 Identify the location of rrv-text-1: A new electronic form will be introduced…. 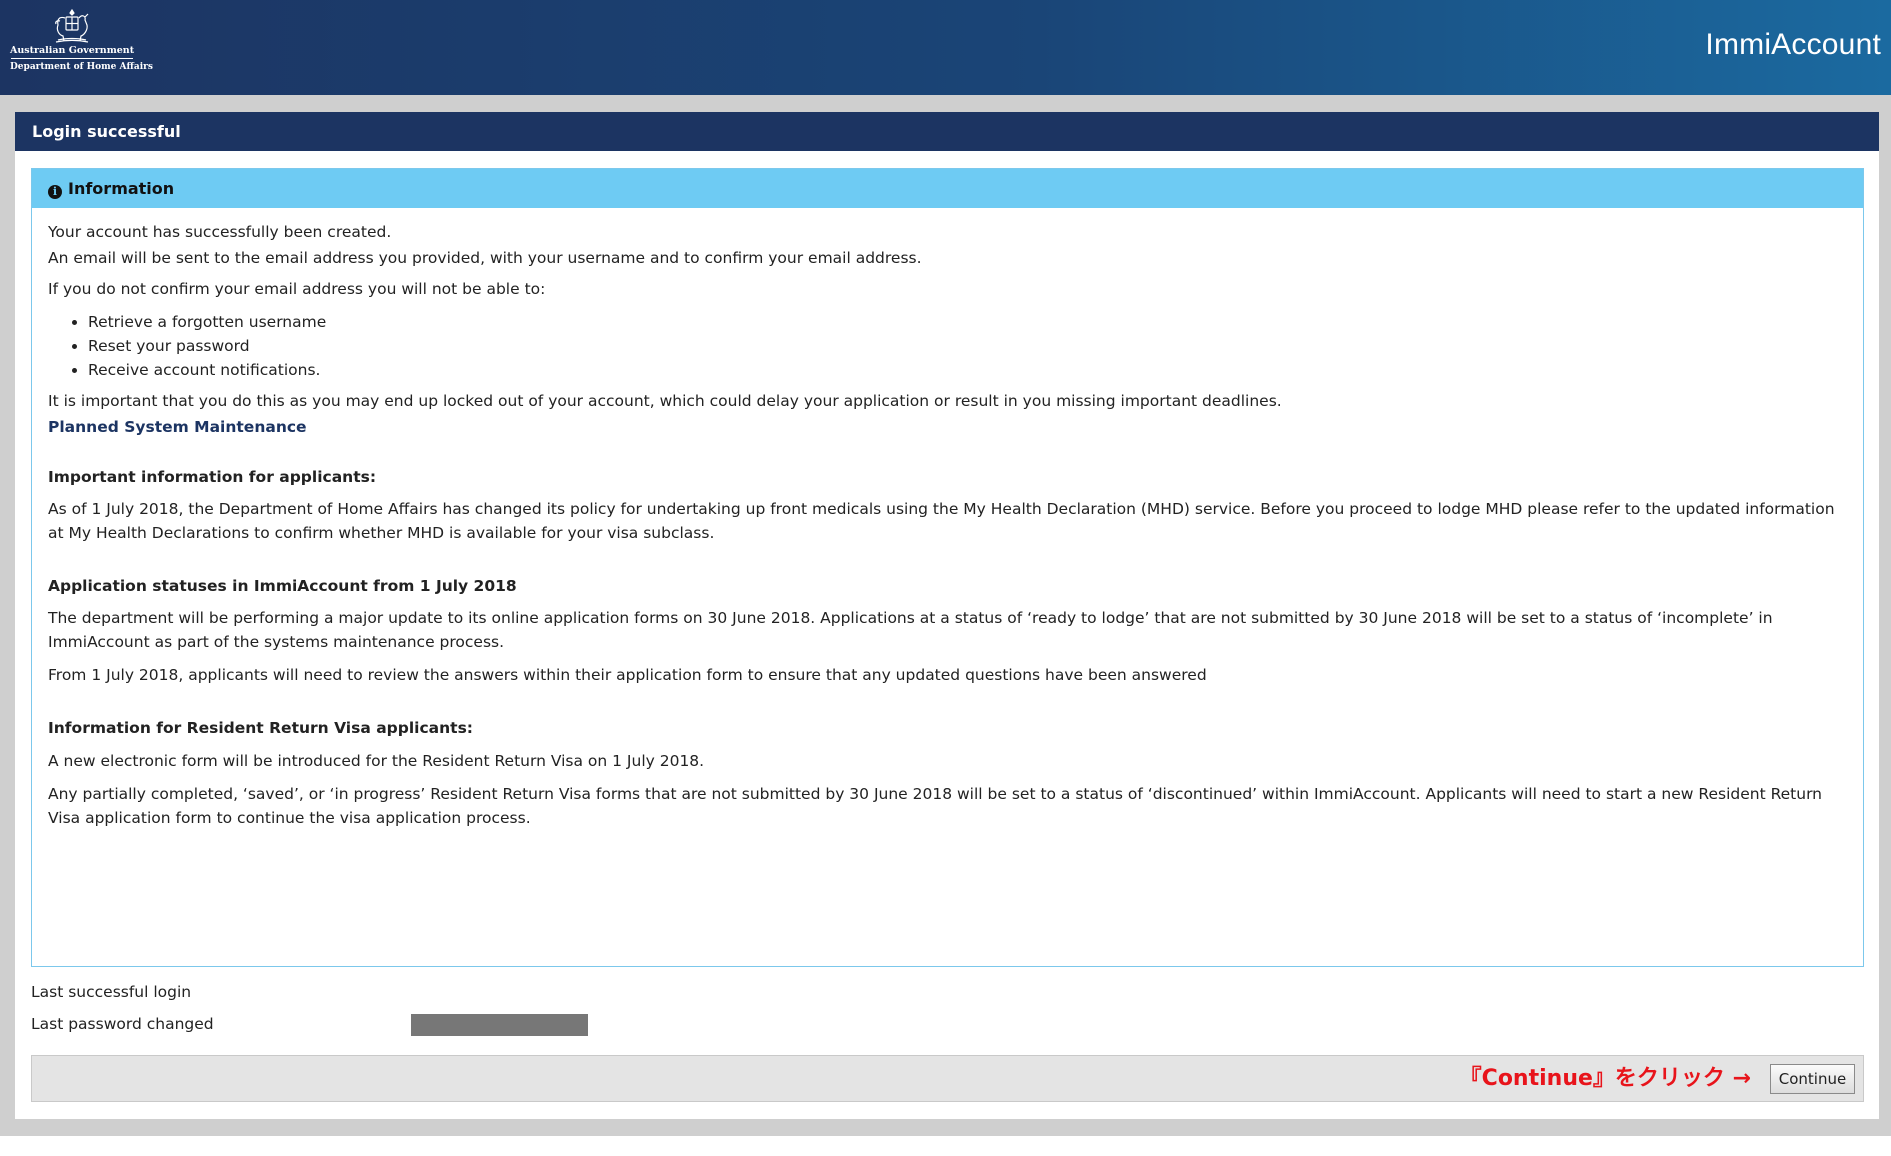
(376, 761).